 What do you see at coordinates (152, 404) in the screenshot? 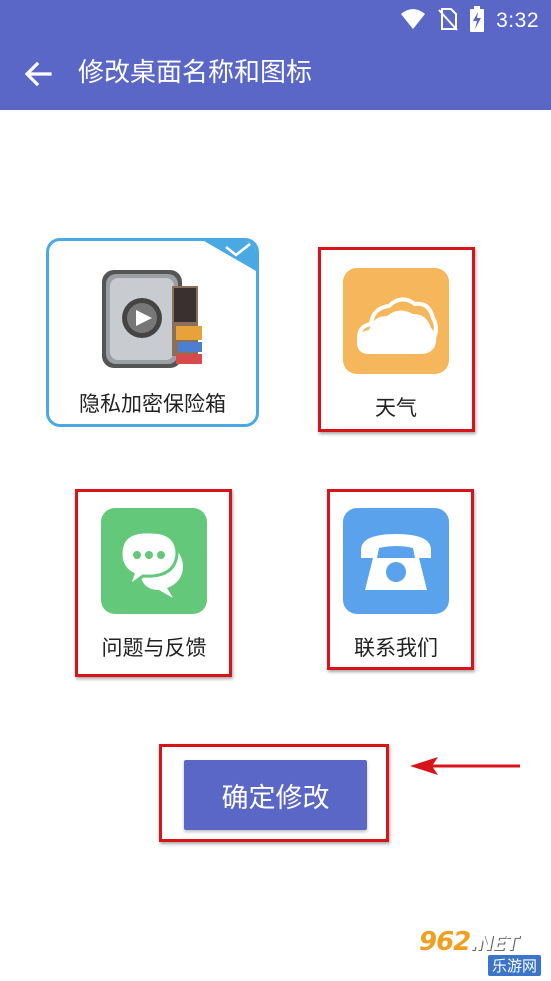
I see `option-label: 隐私加密保险箱` at bounding box center [152, 404].